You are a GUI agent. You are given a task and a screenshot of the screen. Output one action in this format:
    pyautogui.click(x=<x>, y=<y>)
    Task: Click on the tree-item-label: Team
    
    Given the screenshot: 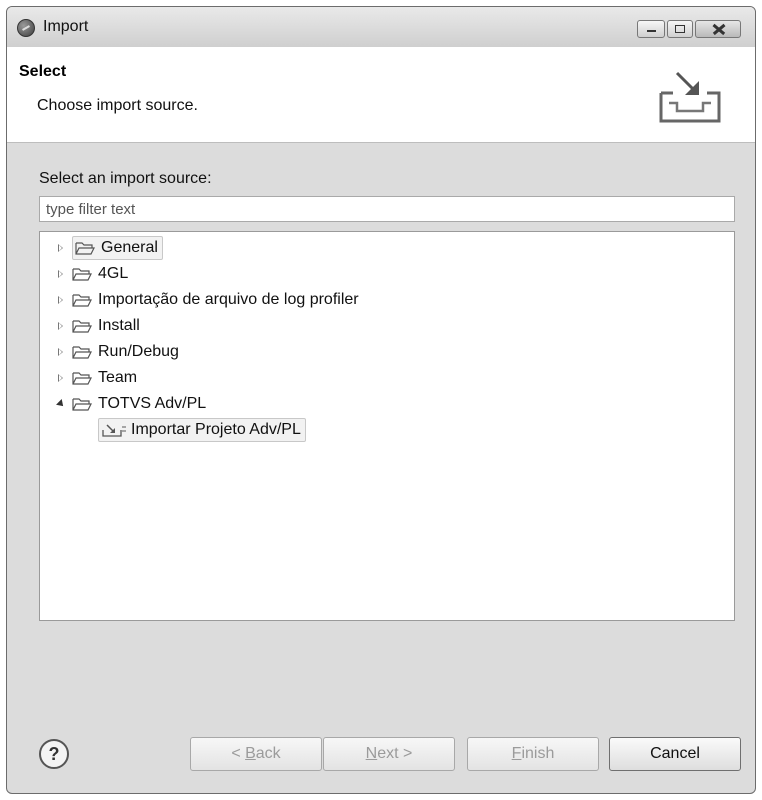 What is the action you would take?
    pyautogui.click(x=118, y=377)
    